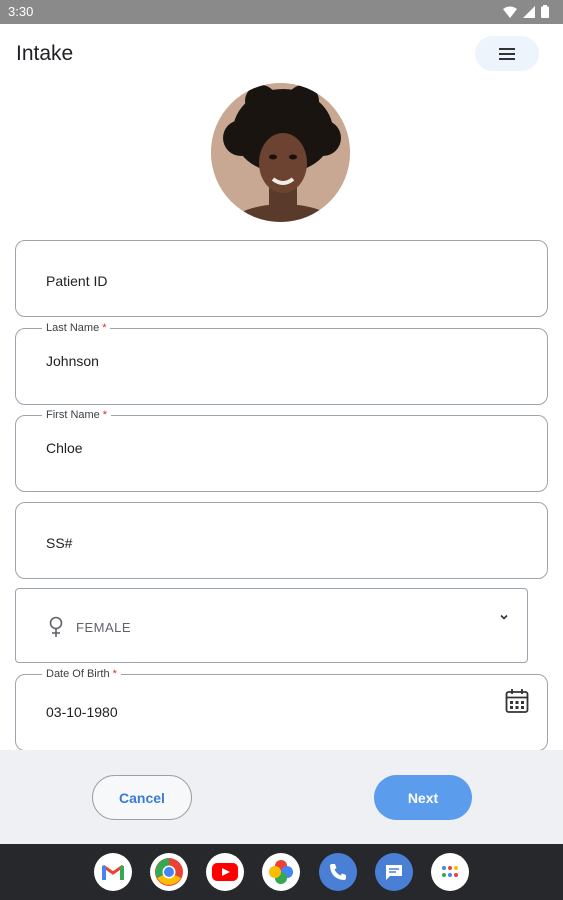 Image resolution: width=563 pixels, height=900 pixels. I want to click on last-name-field: Last Name * Johnson, so click(281, 363).